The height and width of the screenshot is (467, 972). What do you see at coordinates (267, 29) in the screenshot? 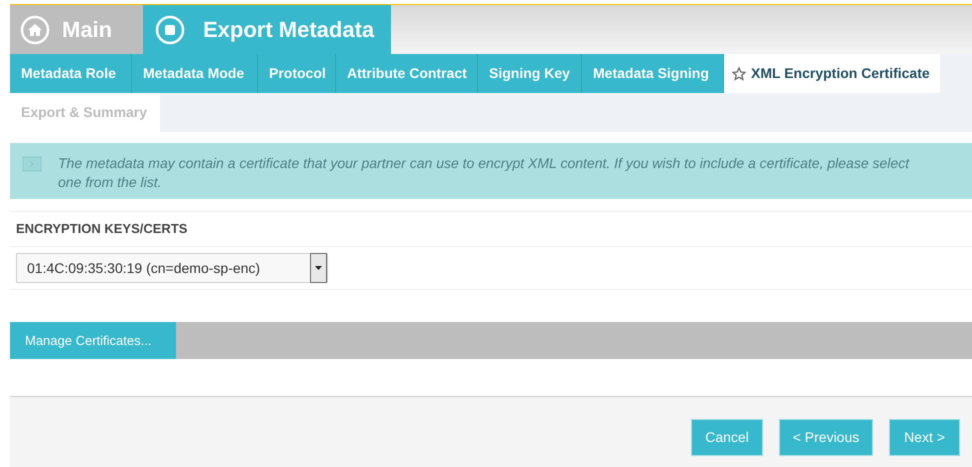
I see `header-tab: Export Metadata` at bounding box center [267, 29].